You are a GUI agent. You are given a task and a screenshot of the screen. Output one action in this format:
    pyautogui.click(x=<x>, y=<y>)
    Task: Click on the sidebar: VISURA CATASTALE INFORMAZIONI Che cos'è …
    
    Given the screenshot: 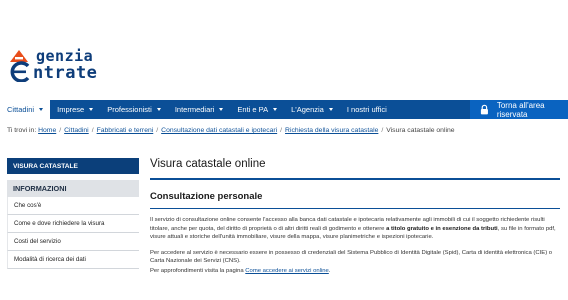 What is the action you would take?
    pyautogui.click(x=73, y=213)
    